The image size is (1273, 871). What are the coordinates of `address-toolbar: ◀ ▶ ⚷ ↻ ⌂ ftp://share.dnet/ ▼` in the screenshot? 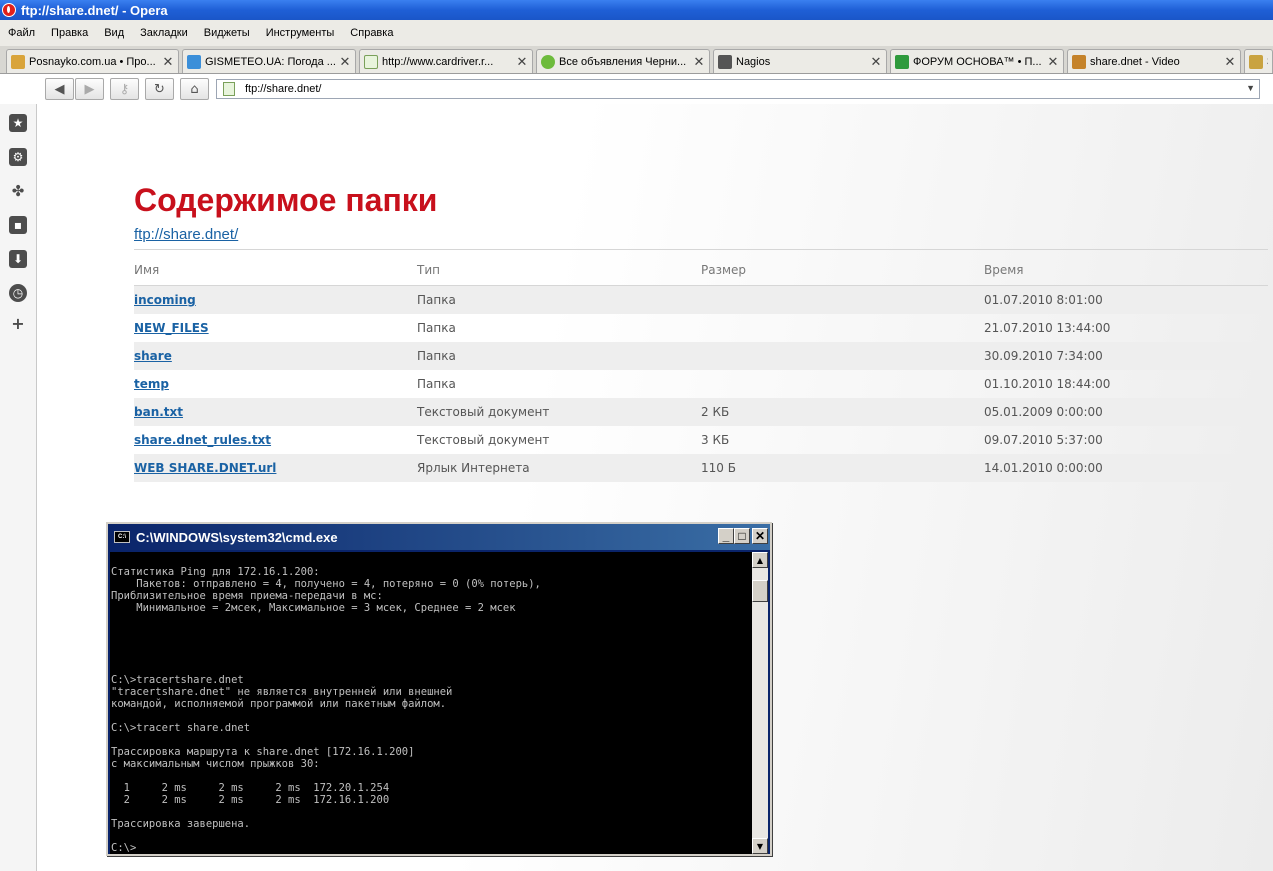 It's located at (636, 89).